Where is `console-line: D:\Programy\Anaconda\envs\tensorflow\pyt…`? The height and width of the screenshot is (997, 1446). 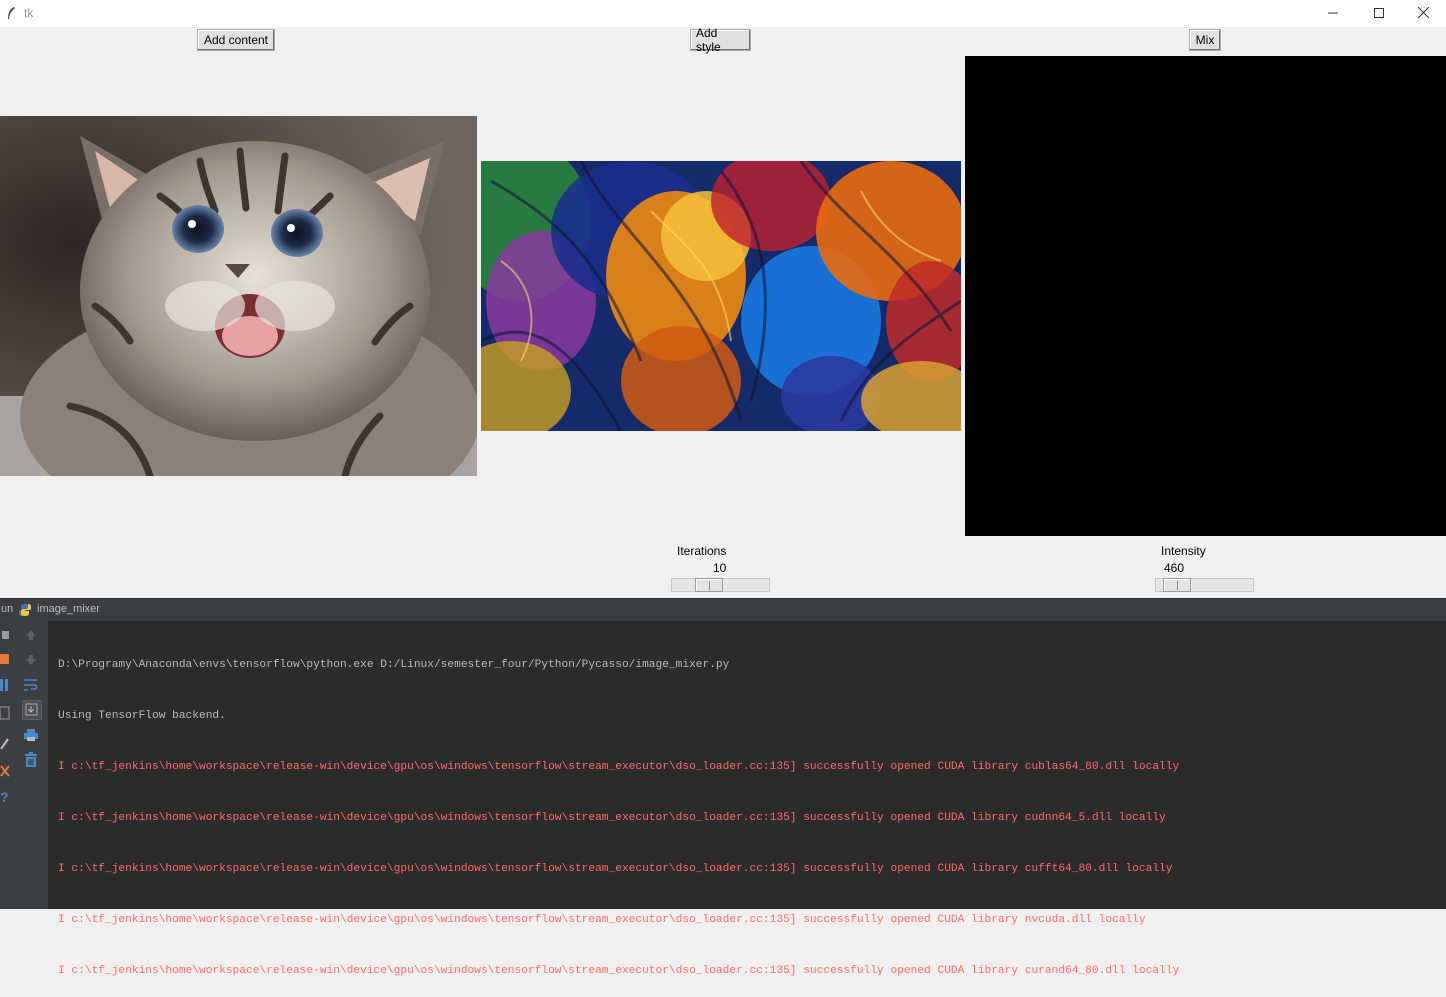
console-line: D:\Programy\Anaconda\envs\tensorflow\pyt… is located at coordinates (394, 665).